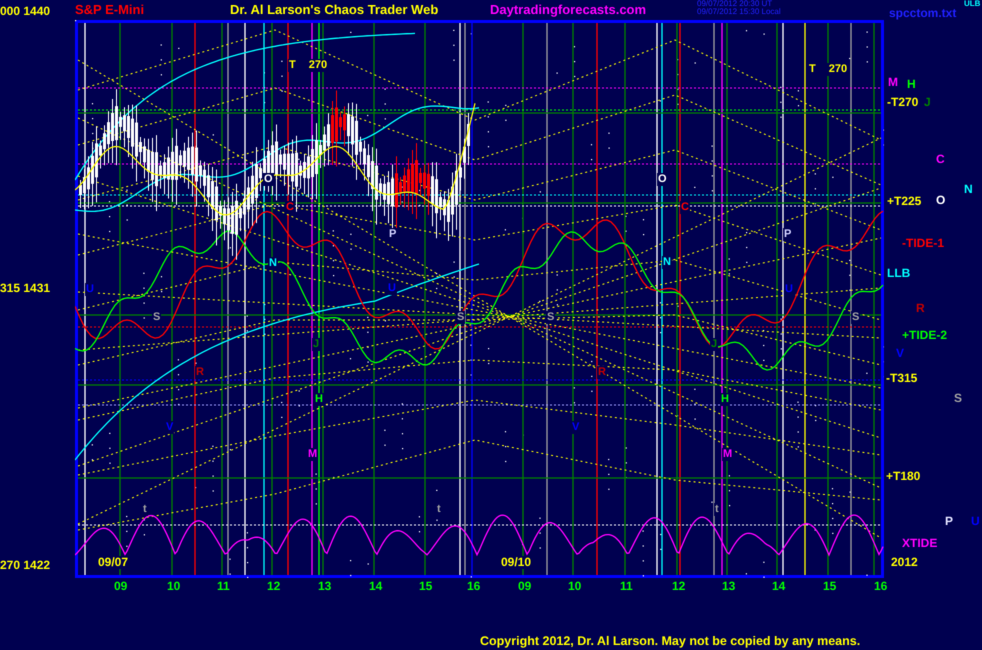 The width and height of the screenshot is (982, 650). What do you see at coordinates (911, 84) in the screenshot?
I see `level-label: H` at bounding box center [911, 84].